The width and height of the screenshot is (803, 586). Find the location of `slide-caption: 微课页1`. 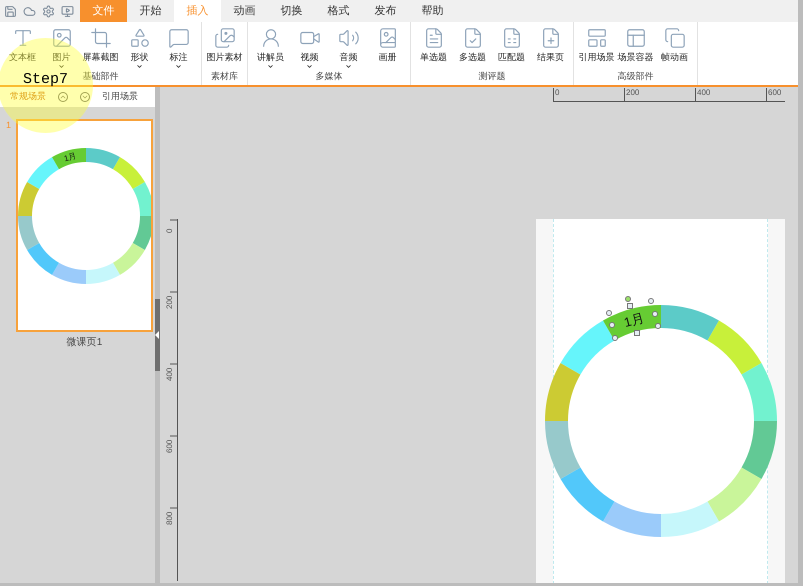

slide-caption: 微课页1 is located at coordinates (84, 343).